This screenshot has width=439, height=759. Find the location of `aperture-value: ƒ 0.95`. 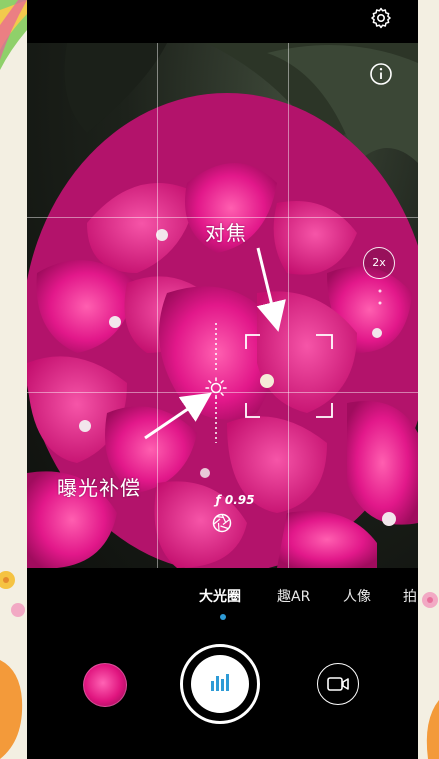

aperture-value: ƒ 0.95 is located at coordinates (235, 500).